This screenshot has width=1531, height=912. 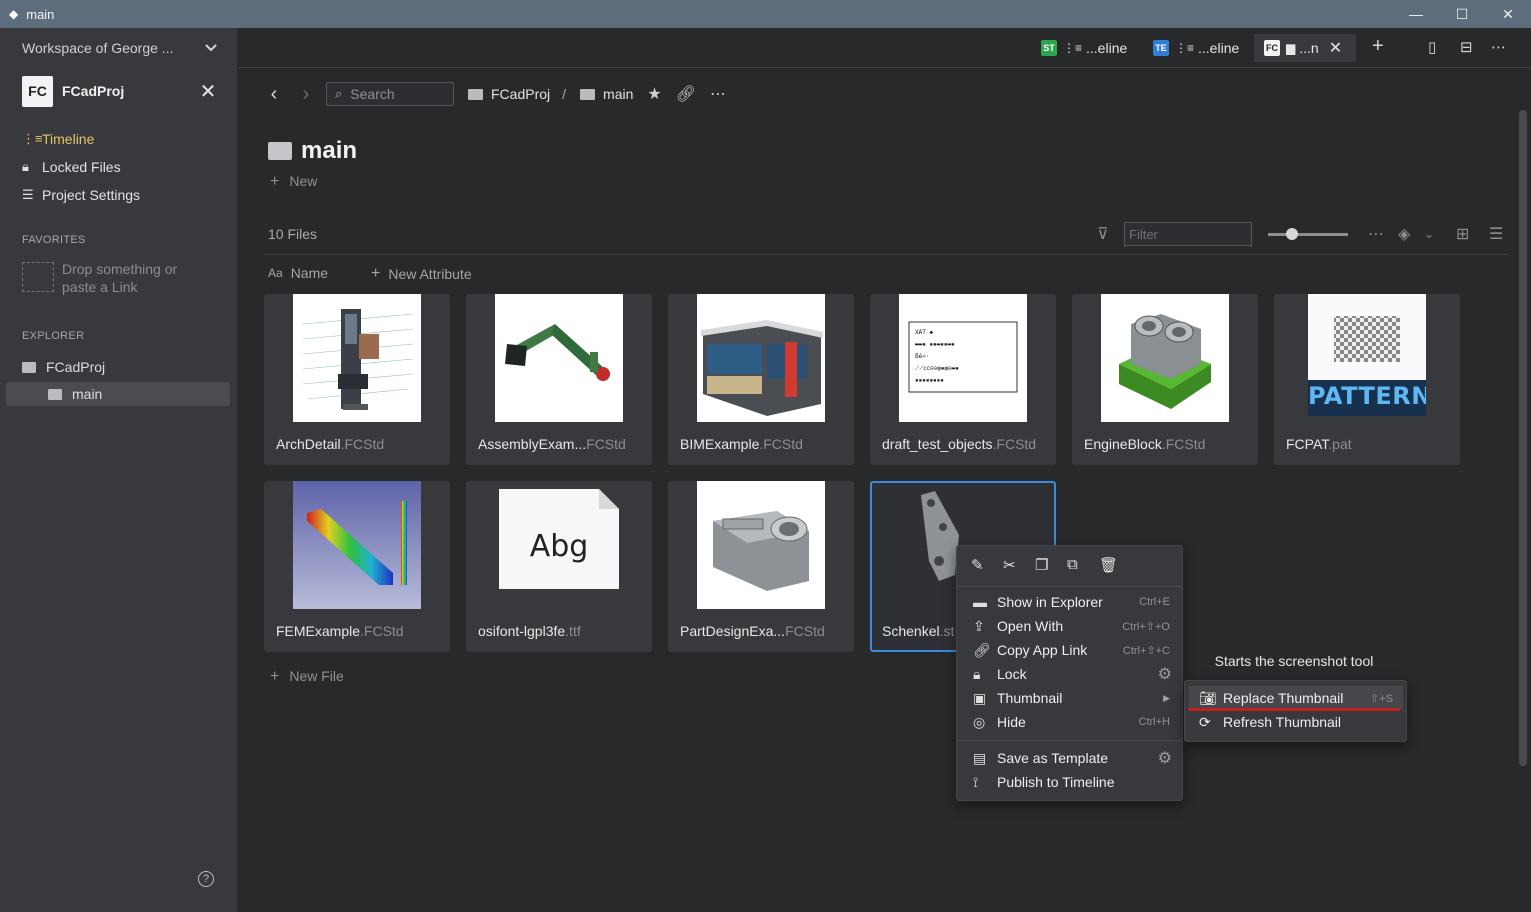 What do you see at coordinates (1145, 444) in the screenshot?
I see `file-name: EngineBlock.FCStd` at bounding box center [1145, 444].